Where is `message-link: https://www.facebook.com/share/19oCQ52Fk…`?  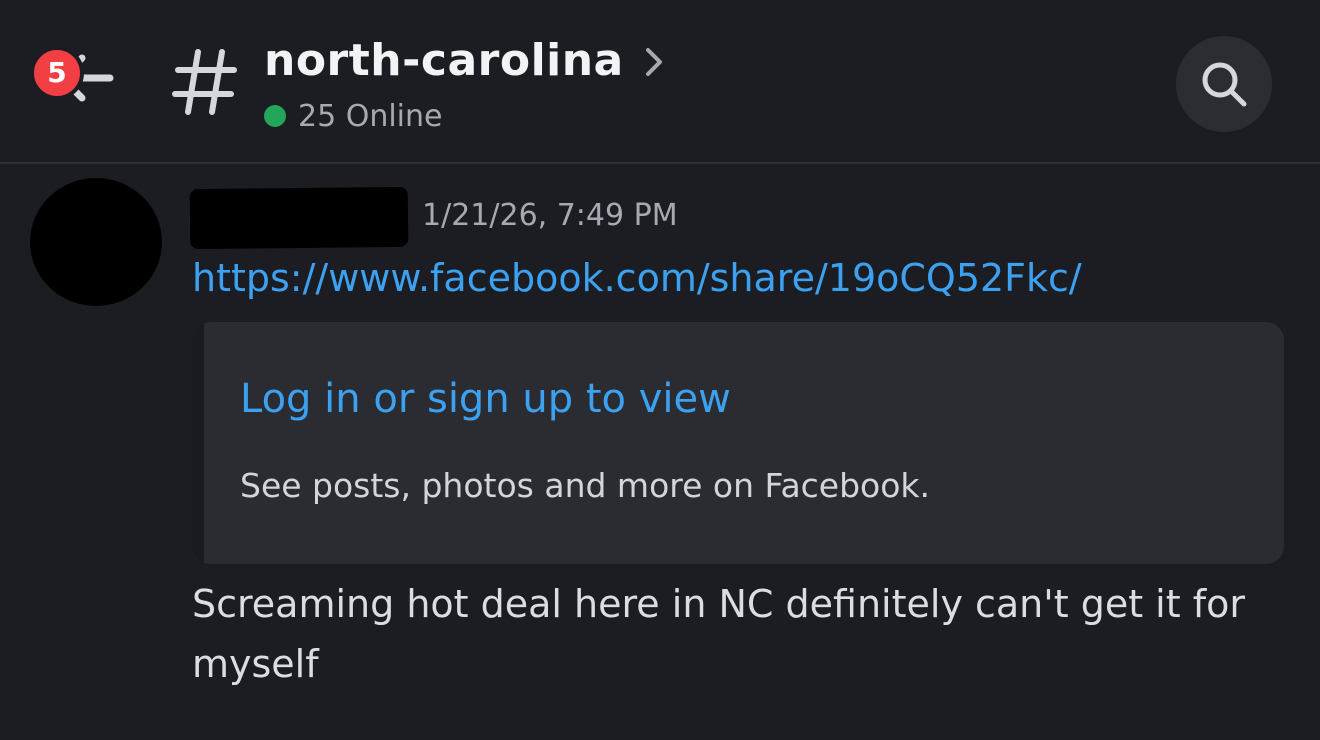
message-link: https://www.facebook.com/share/19oCQ52Fk… is located at coordinates (637, 278).